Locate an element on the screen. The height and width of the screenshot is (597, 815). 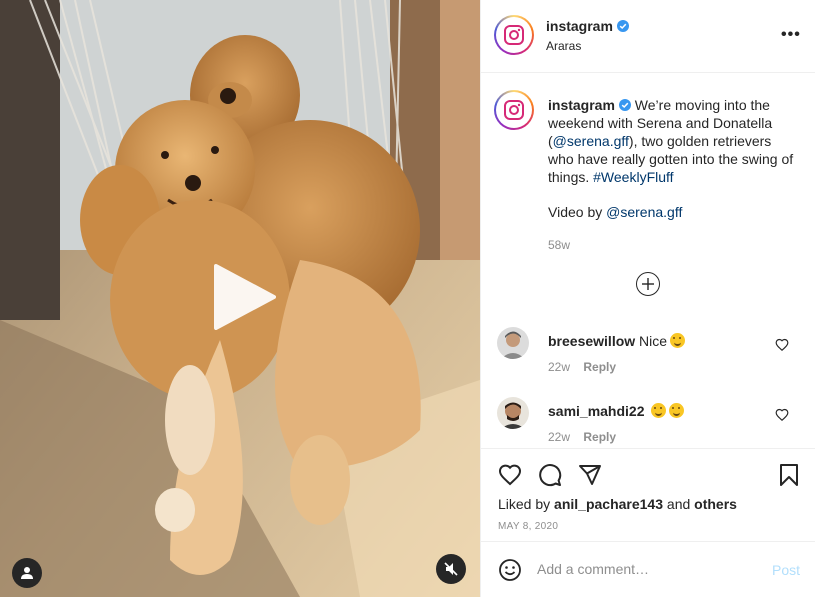
liked-by-text: Liked by anil_pachare143 and others is located at coordinates (617, 504).